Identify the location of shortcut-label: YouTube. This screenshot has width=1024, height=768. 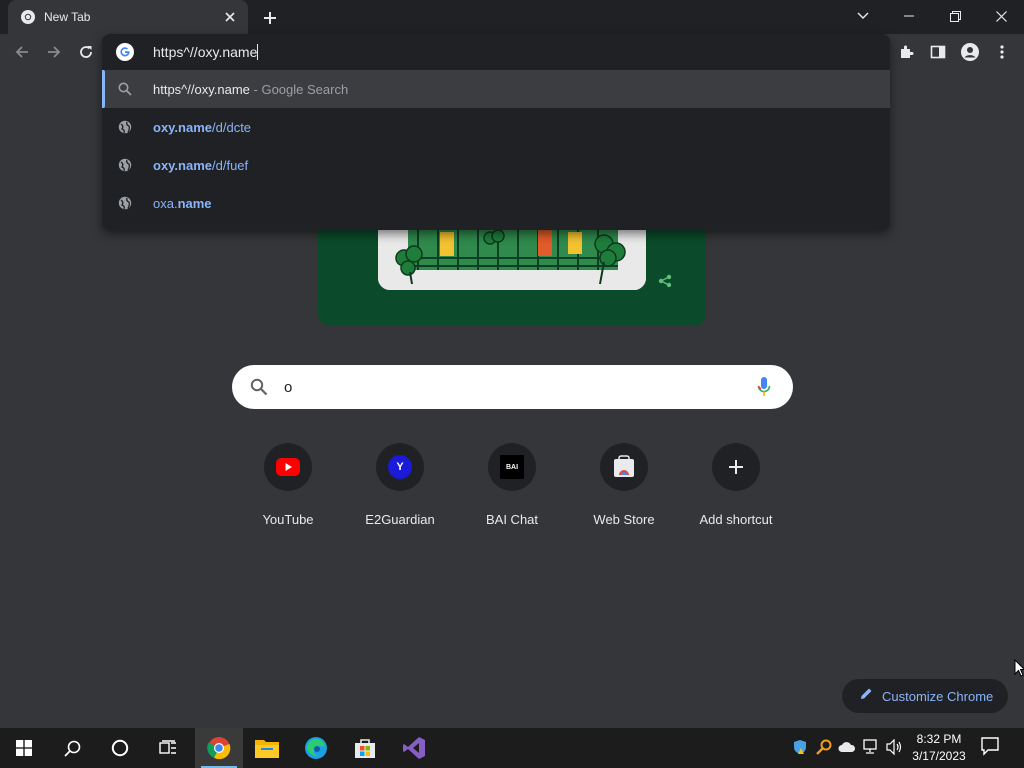
(288, 519).